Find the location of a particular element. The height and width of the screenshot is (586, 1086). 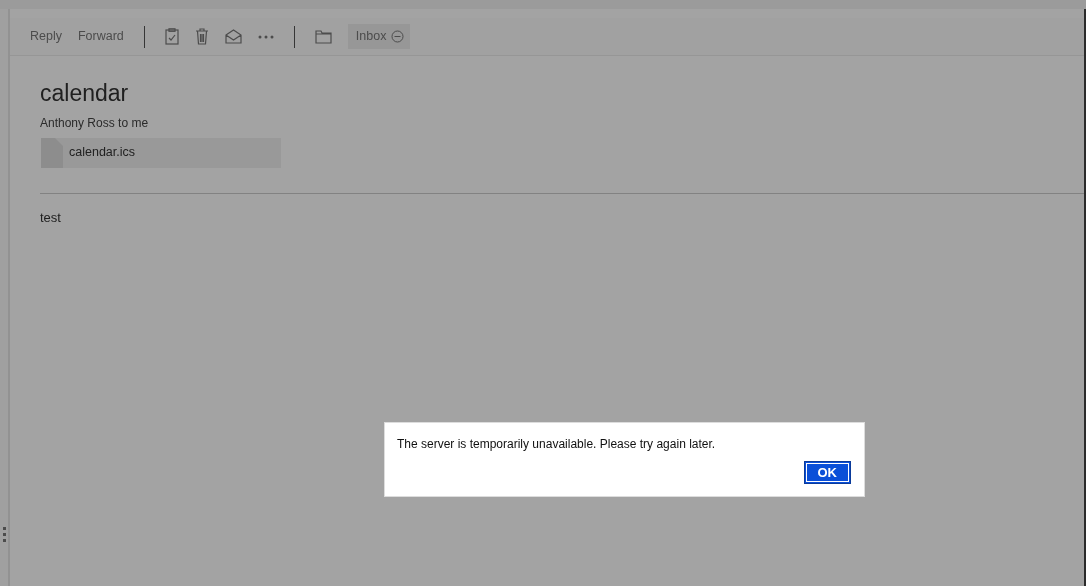

ok-button: OK is located at coordinates (827, 472).